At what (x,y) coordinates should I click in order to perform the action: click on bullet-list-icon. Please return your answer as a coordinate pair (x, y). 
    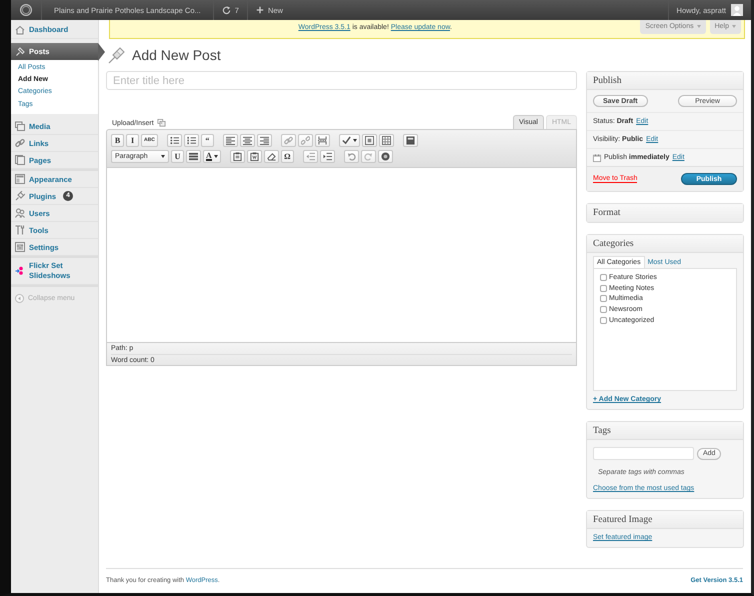
    Looking at the image, I should click on (174, 140).